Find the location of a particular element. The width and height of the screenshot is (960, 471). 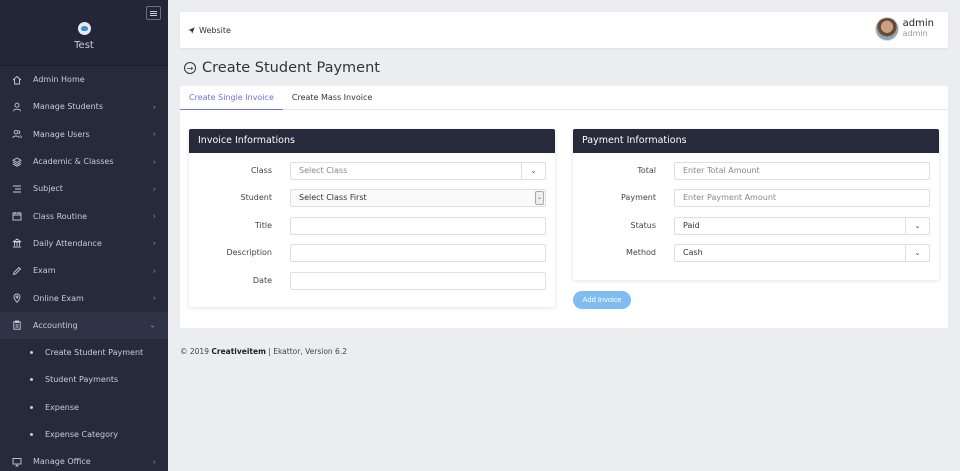

pencil-icon is located at coordinates (17, 271).